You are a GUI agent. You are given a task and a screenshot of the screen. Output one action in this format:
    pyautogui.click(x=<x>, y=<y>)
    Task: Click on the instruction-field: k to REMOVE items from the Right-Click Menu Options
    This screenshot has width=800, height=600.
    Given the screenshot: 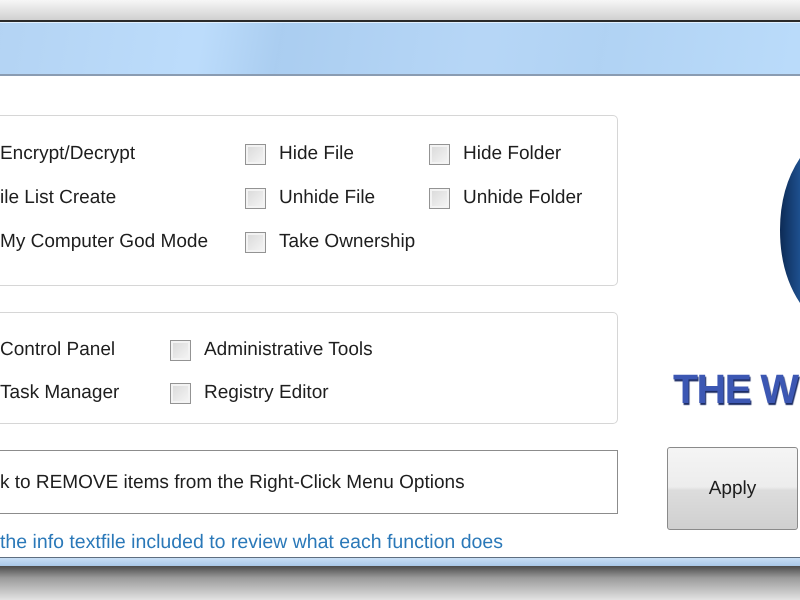 What is the action you would take?
    pyautogui.click(x=309, y=482)
    